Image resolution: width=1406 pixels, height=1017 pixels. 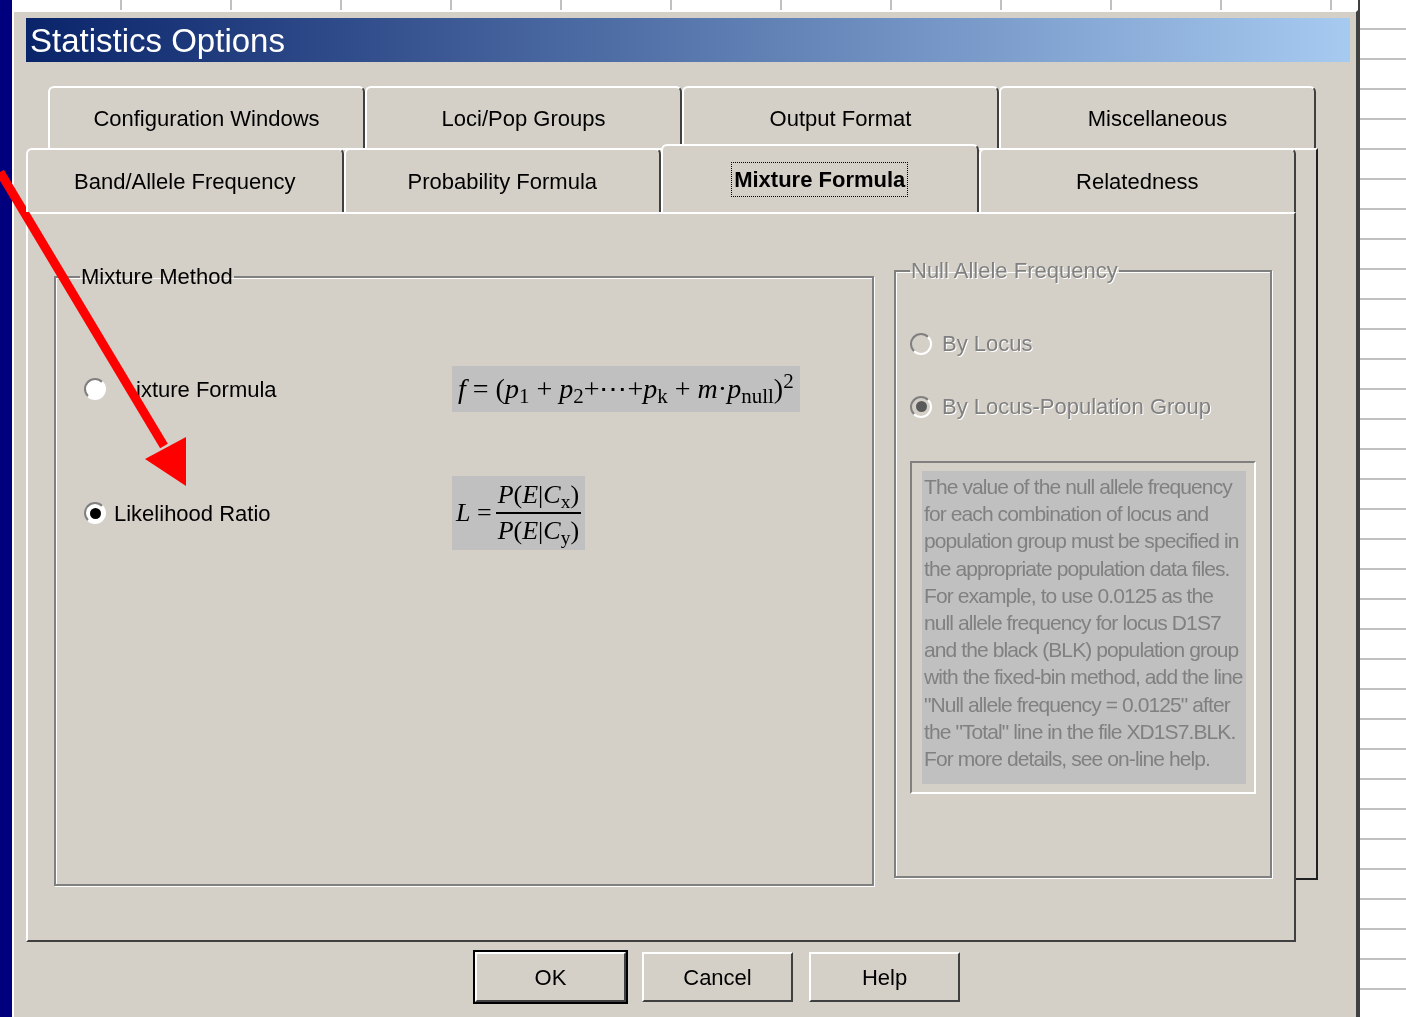 What do you see at coordinates (550, 977) in the screenshot?
I see `dialog-button: OK` at bounding box center [550, 977].